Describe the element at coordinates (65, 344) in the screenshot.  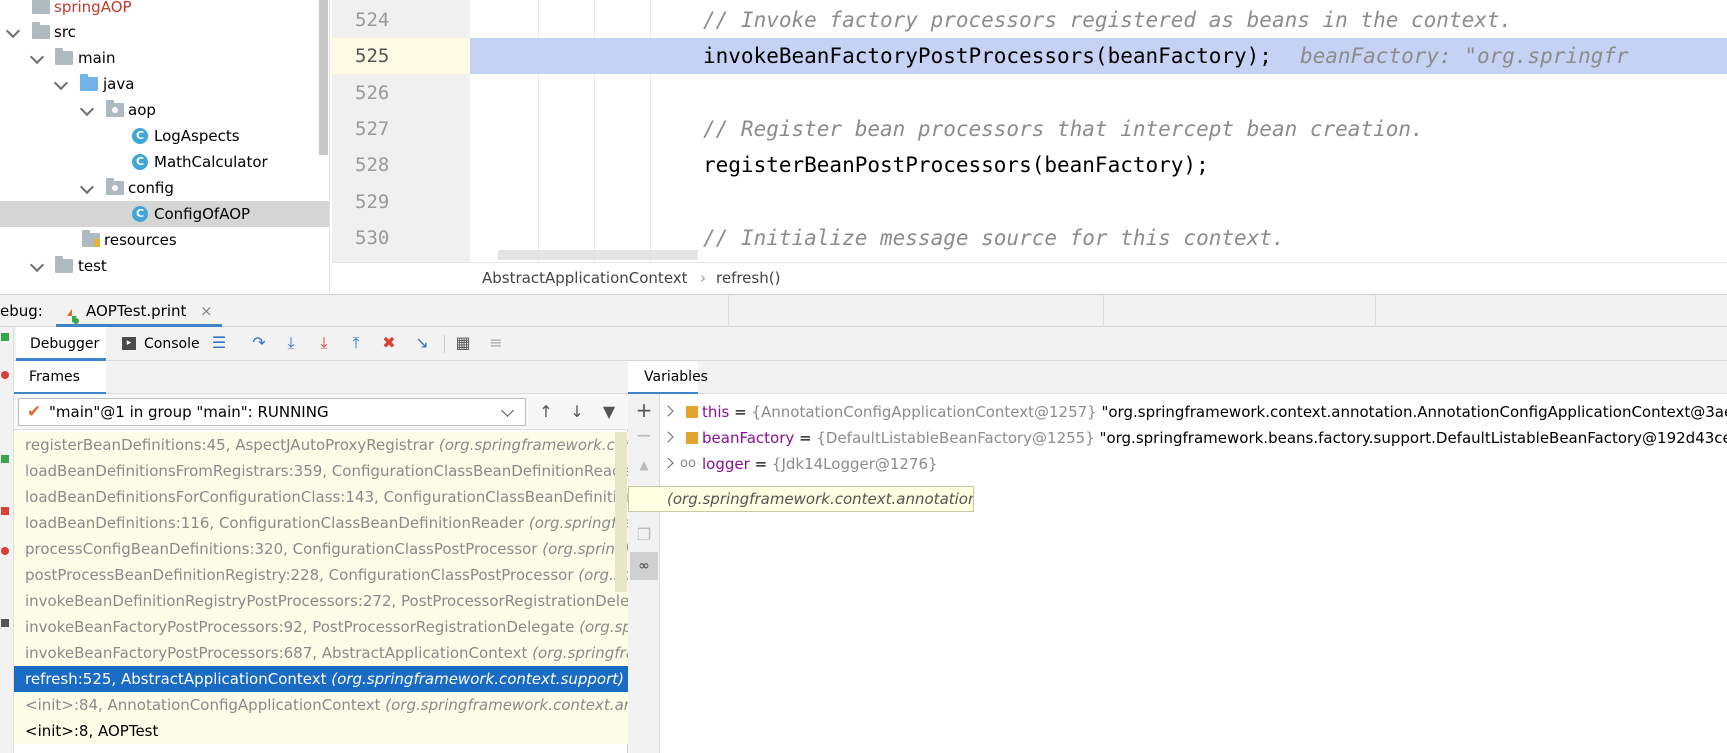
I see `tab-label: Debugger` at that location.